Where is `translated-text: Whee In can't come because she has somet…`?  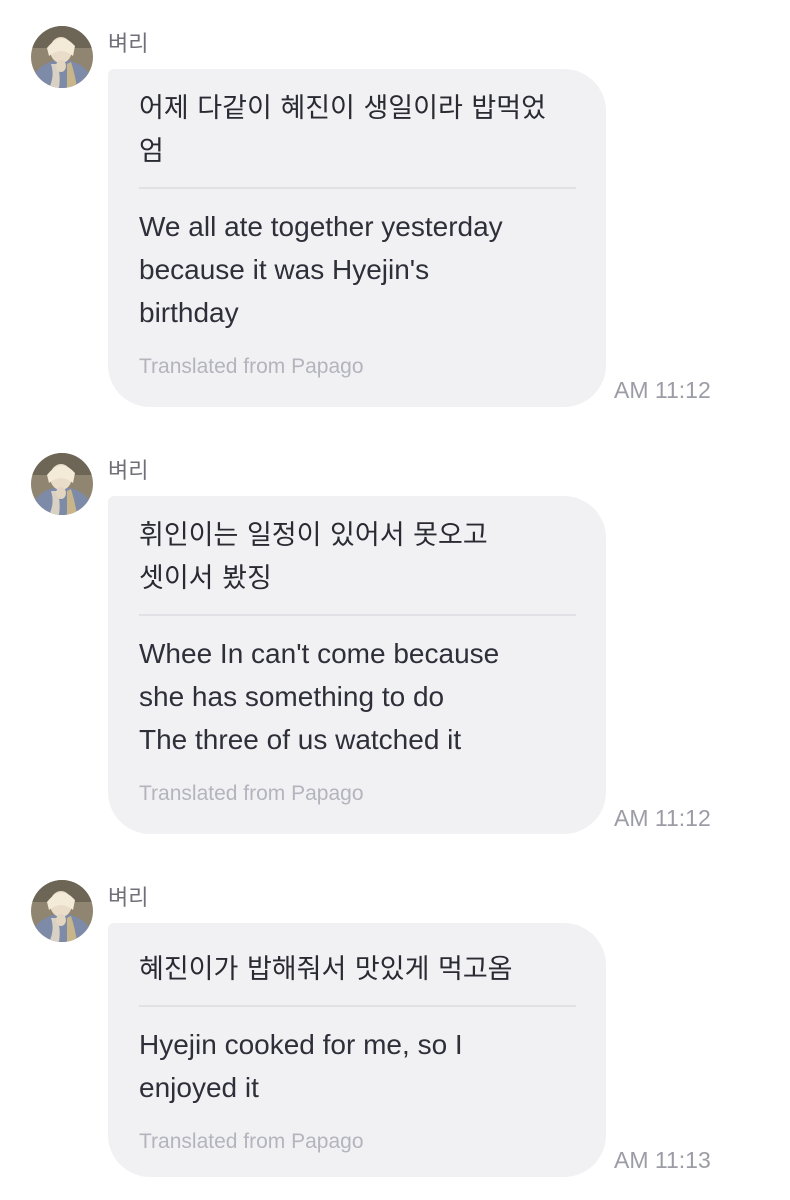
translated-text: Whee In can't come because she has somet… is located at coordinates (319, 696).